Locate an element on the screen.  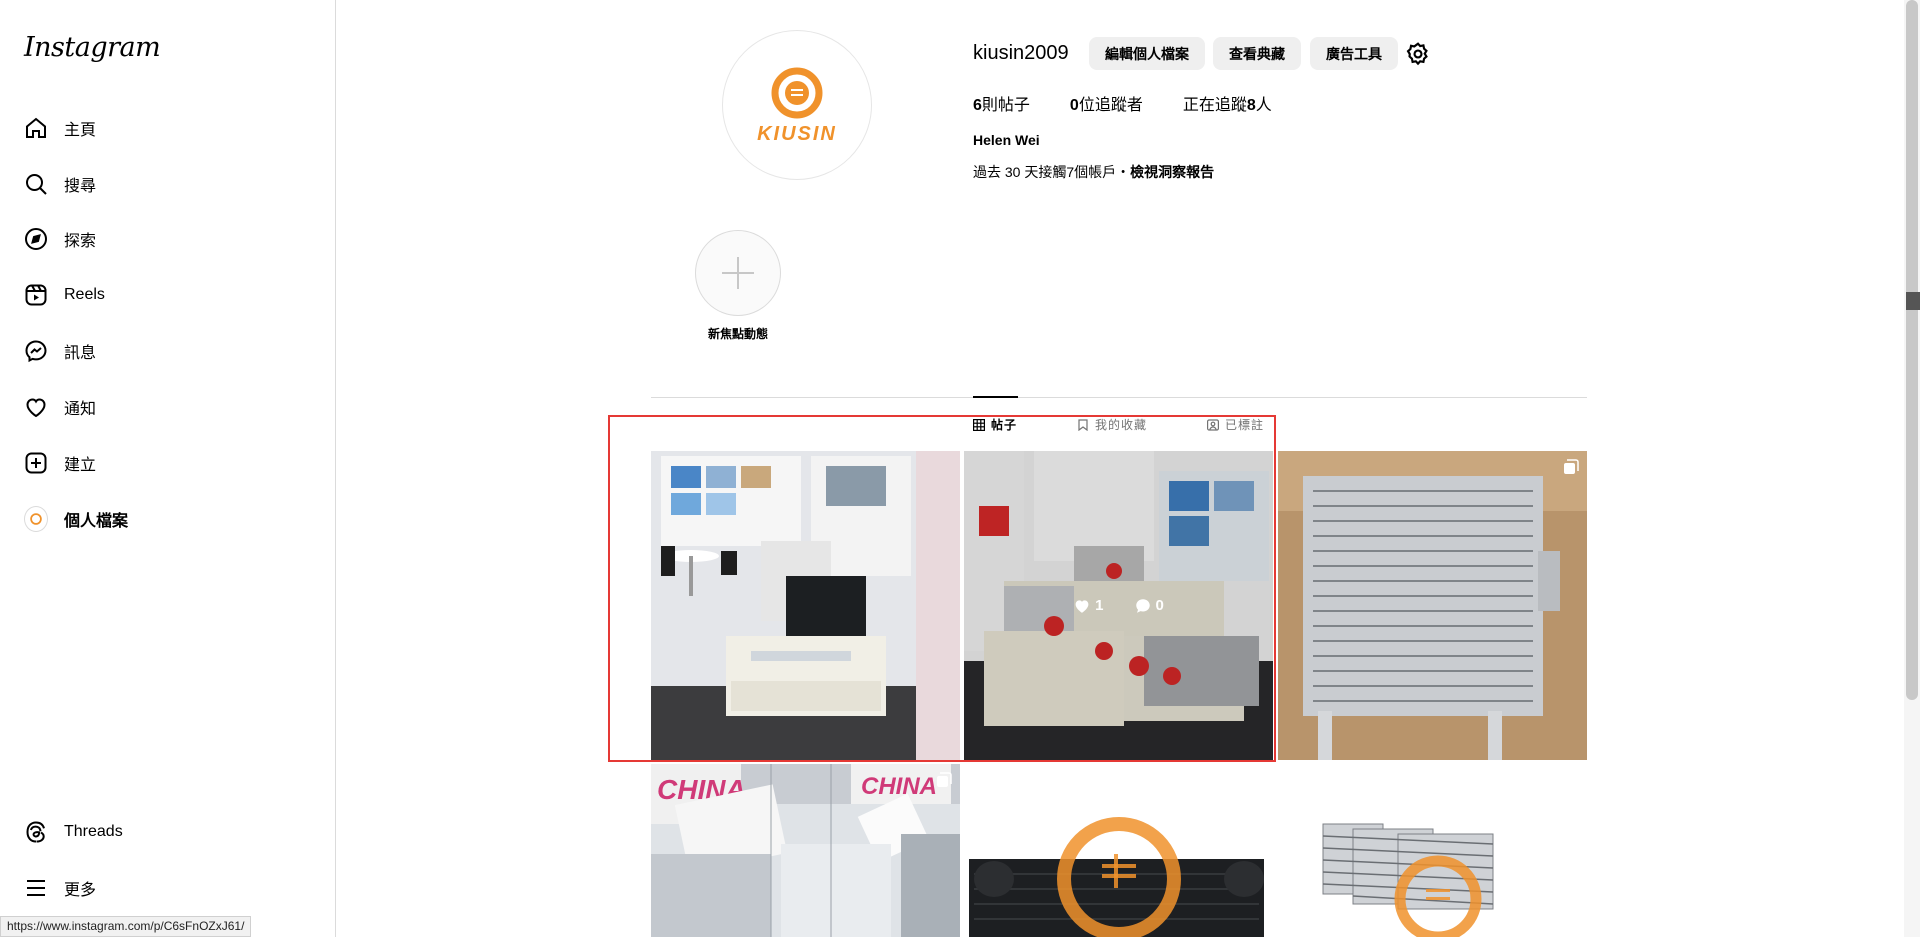
profile-avatar-icon is located at coordinates (36, 519).